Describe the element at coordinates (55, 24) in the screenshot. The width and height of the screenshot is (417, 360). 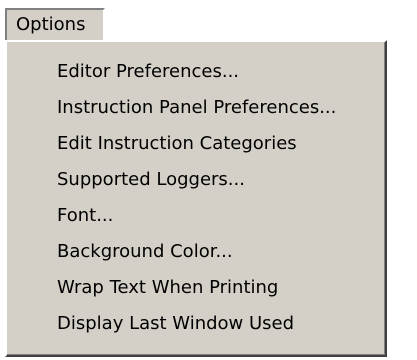
I see `options-menu-title: Options` at that location.